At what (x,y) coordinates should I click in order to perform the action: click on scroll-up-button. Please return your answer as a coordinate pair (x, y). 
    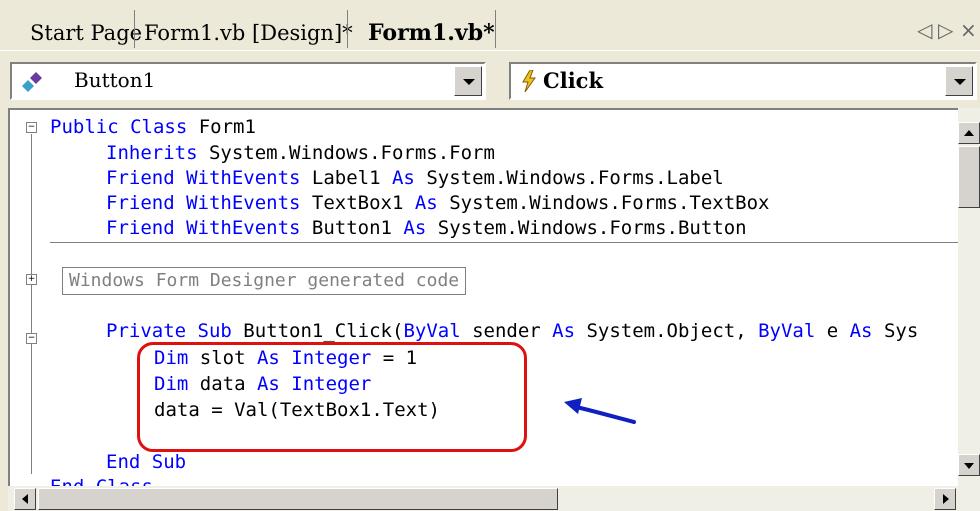
    Looking at the image, I should click on (969, 133).